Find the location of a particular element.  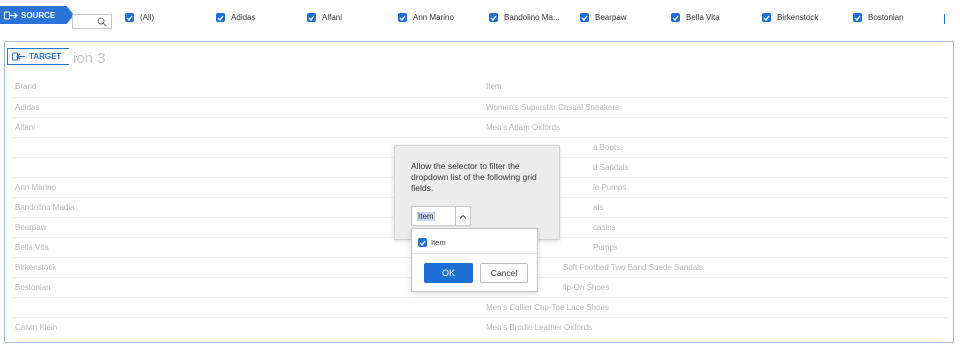

column-header-item: Item is located at coordinates (494, 86).